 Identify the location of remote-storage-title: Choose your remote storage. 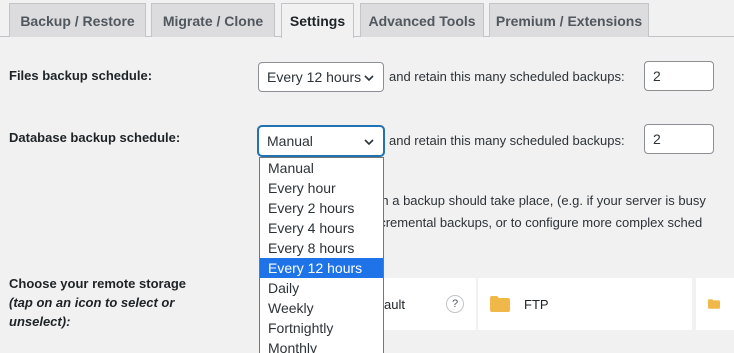
(97, 283).